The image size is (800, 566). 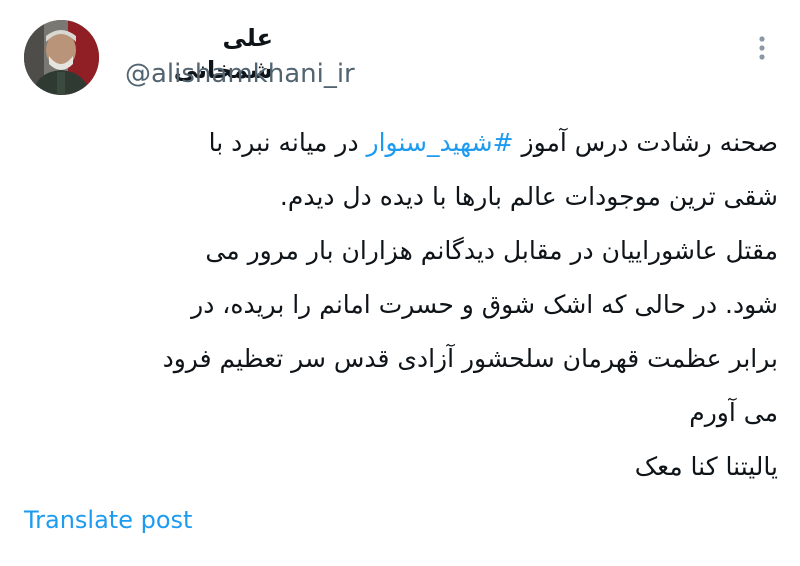 What do you see at coordinates (240, 74) in the screenshot?
I see `handle: @alishamkhani_ir` at bounding box center [240, 74].